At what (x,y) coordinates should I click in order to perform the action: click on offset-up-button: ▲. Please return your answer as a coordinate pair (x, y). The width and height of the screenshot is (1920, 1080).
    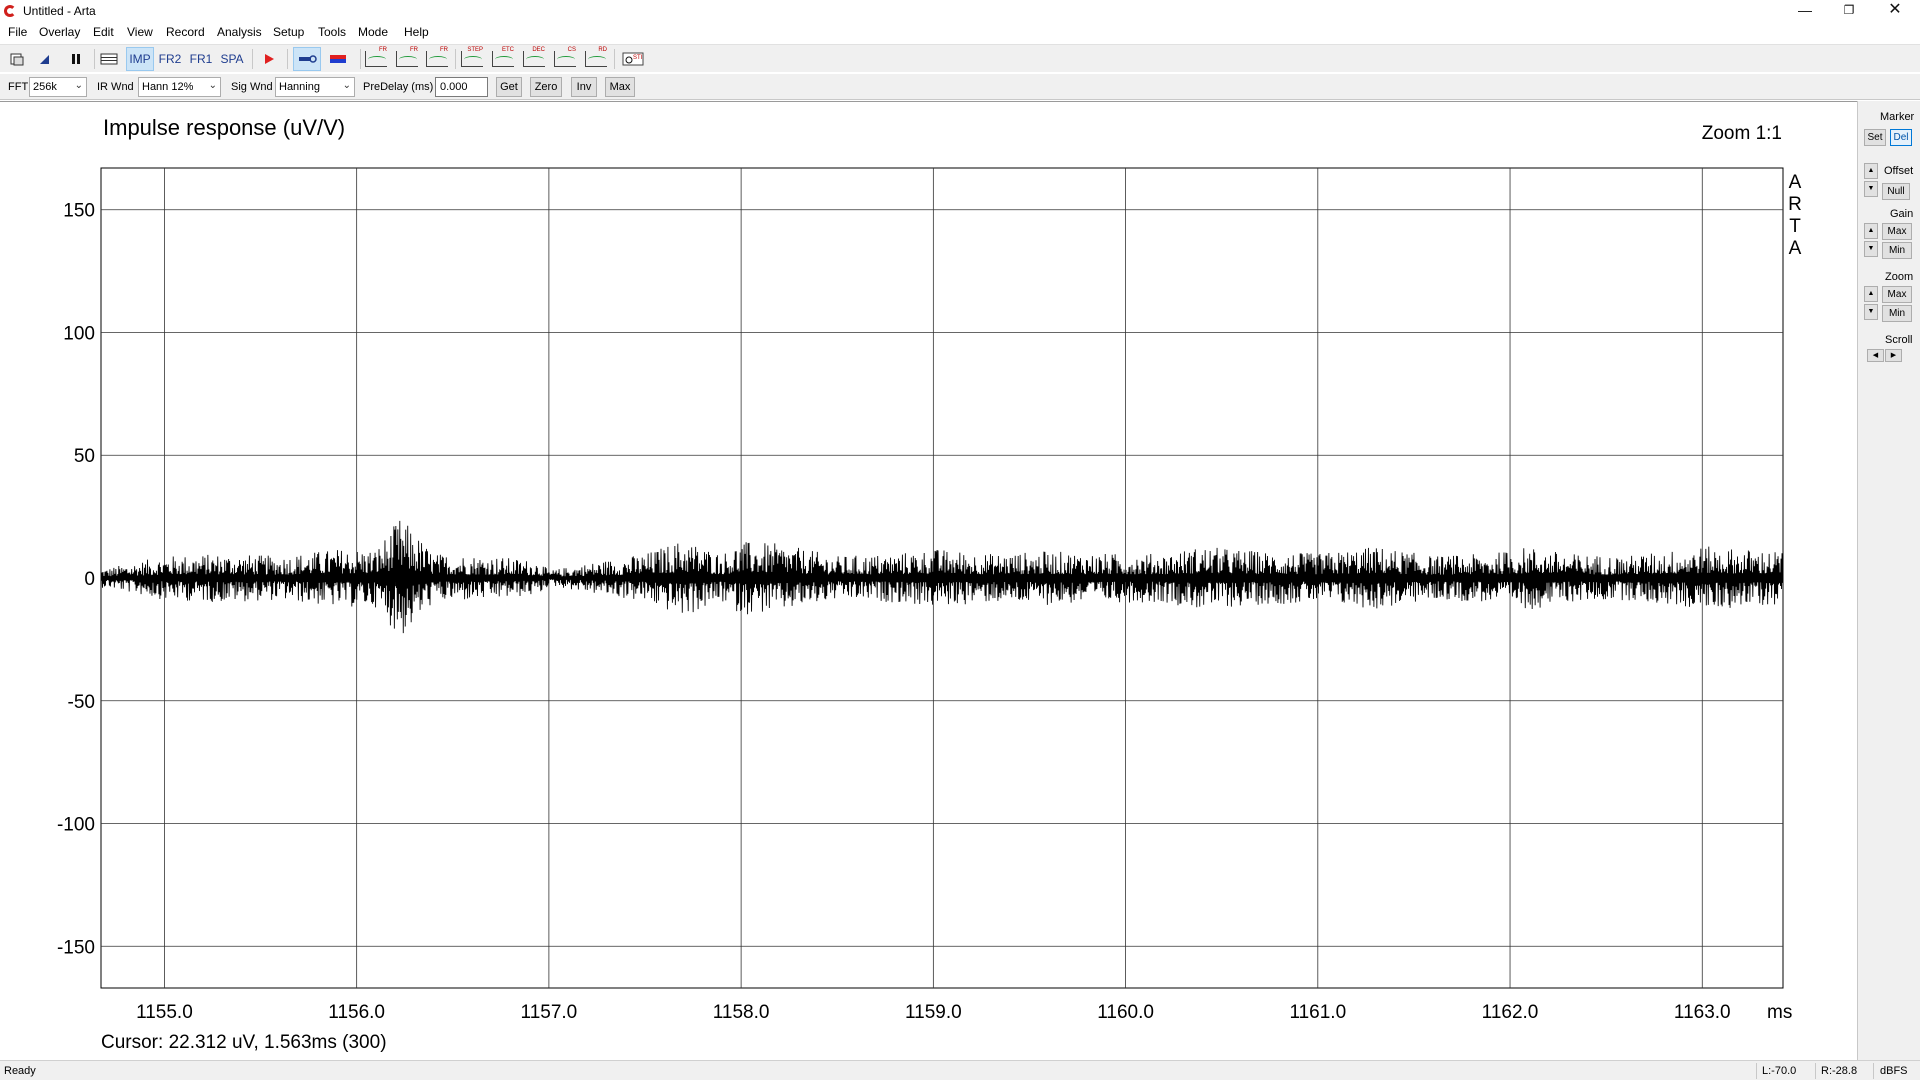
    Looking at the image, I should click on (1871, 171).